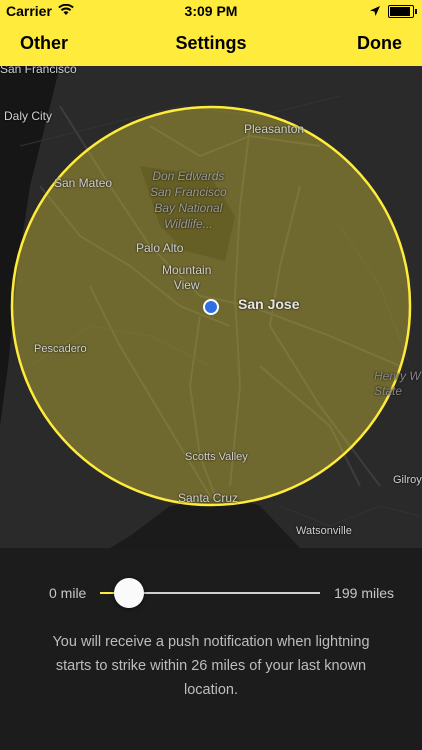 Image resolution: width=422 pixels, height=750 pixels. What do you see at coordinates (208, 498) in the screenshot?
I see `map-label-santa-cruz: Santa Cruz` at bounding box center [208, 498].